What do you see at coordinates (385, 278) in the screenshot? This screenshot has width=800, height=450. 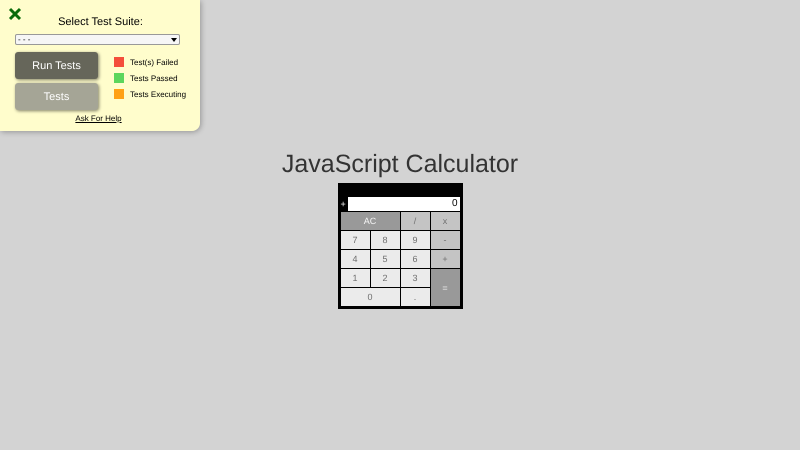 I see `calculator-key: 2` at bounding box center [385, 278].